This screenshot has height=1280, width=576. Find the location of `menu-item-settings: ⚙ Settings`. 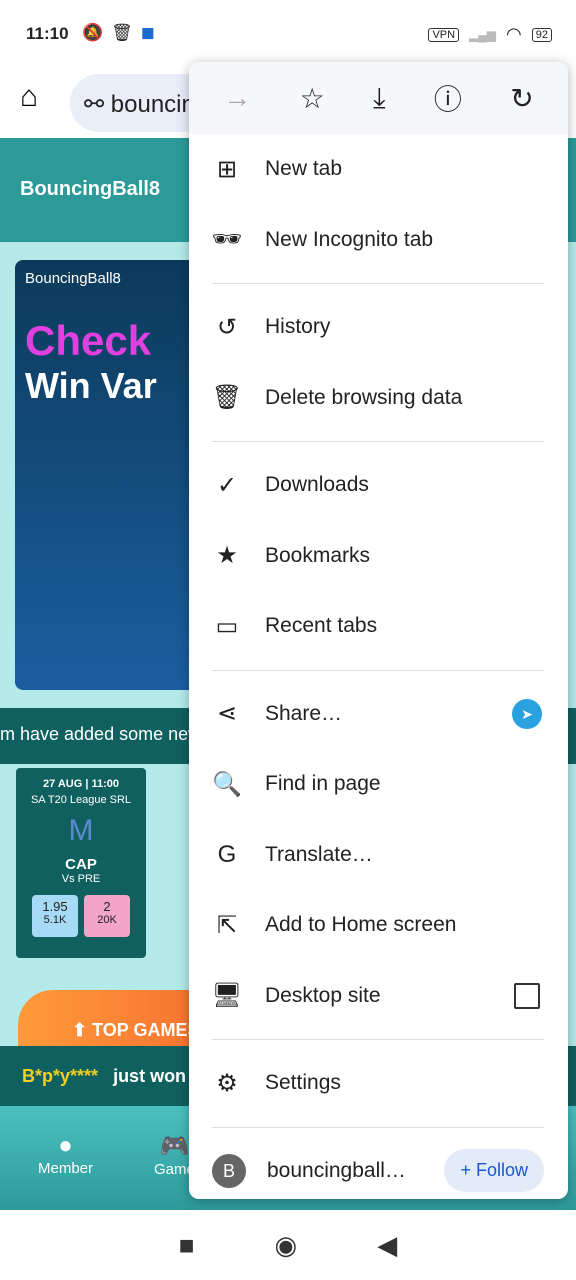

menu-item-settings: ⚙ Settings is located at coordinates (378, 1083).